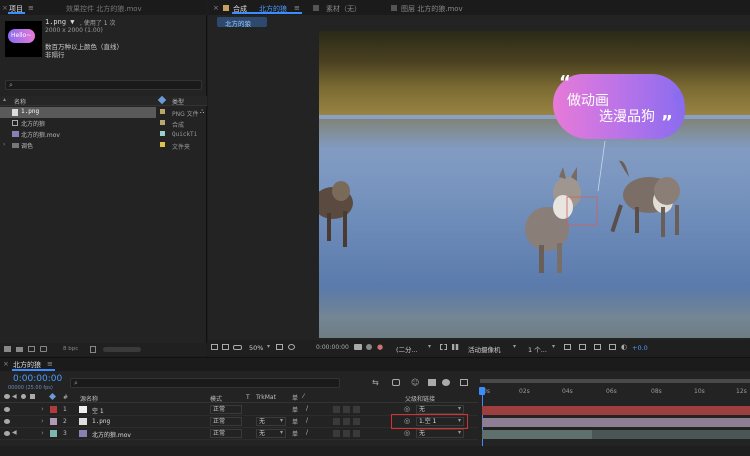 This screenshot has height=456, width=750. Describe the element at coordinates (582, 347) in the screenshot. I see `fast-previews-icon` at that location.